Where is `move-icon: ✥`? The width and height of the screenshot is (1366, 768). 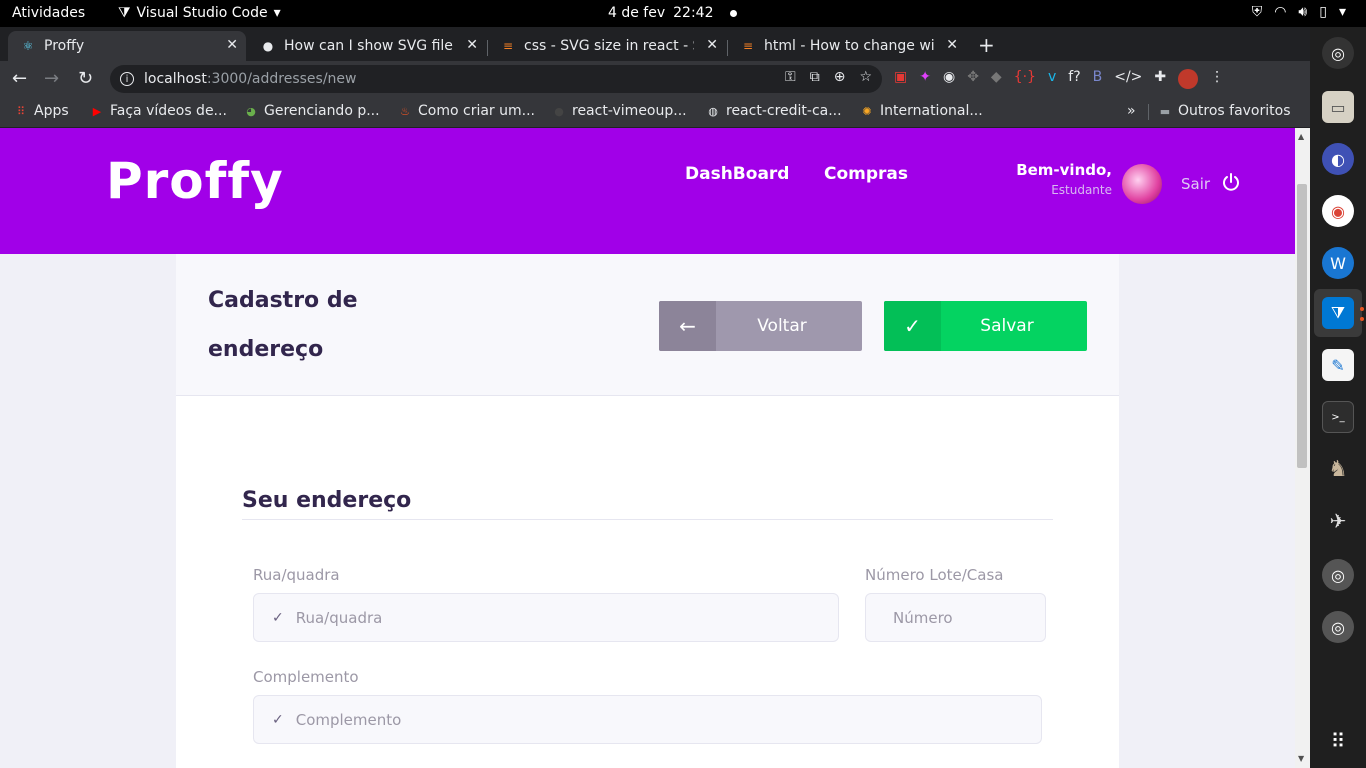
move-icon: ✥ is located at coordinates (973, 79).